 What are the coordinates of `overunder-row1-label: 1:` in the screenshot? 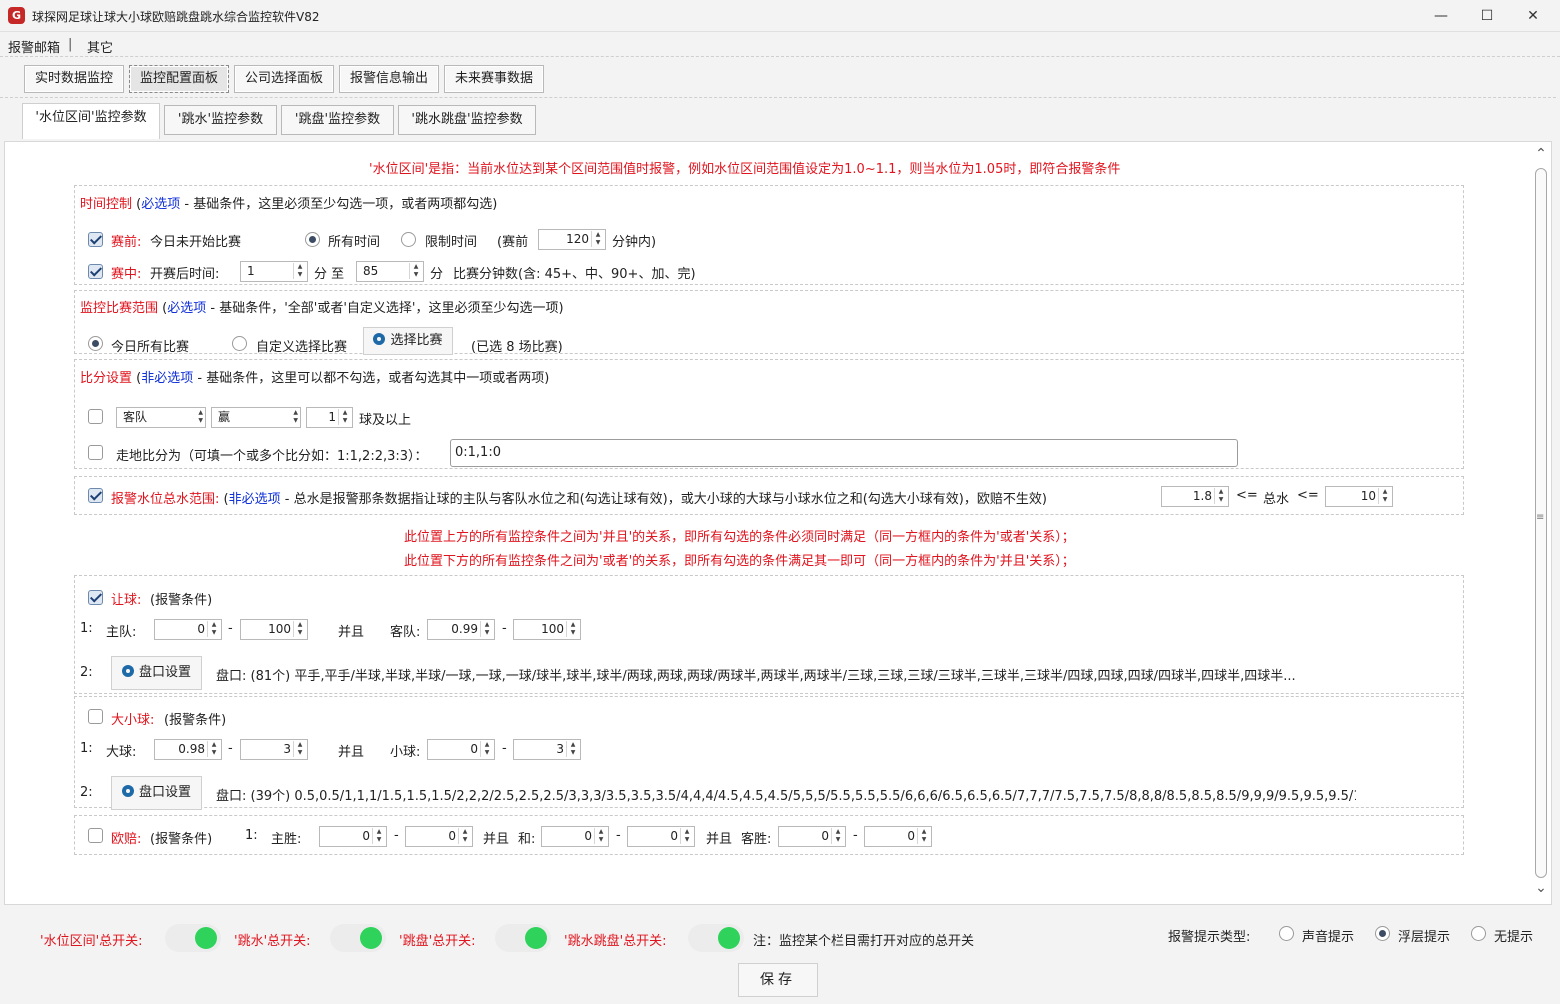 It's located at (86, 748).